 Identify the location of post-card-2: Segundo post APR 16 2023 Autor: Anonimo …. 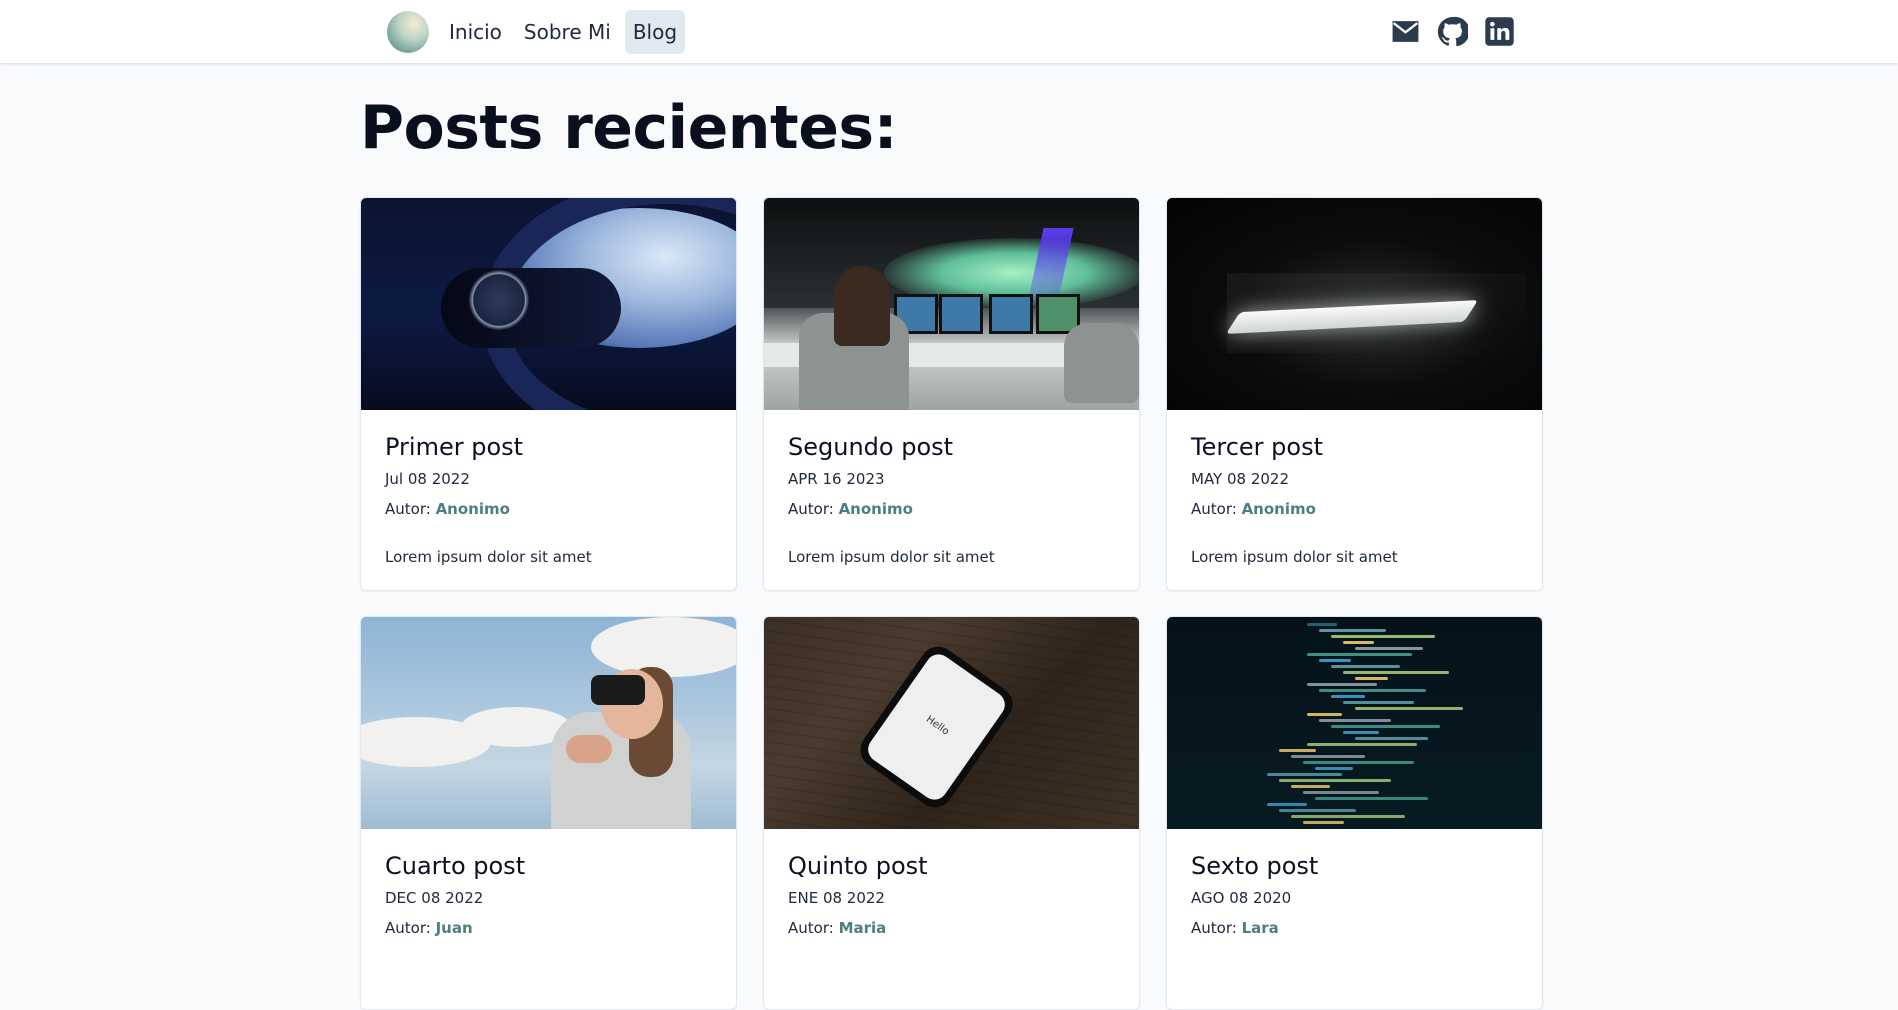
(951, 394).